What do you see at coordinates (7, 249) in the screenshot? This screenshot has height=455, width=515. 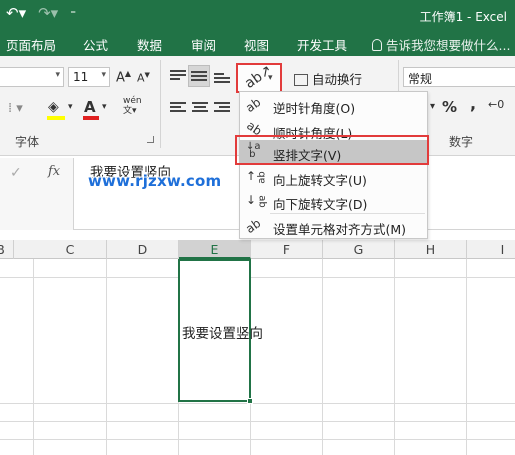 I see `column-header-b: B` at bounding box center [7, 249].